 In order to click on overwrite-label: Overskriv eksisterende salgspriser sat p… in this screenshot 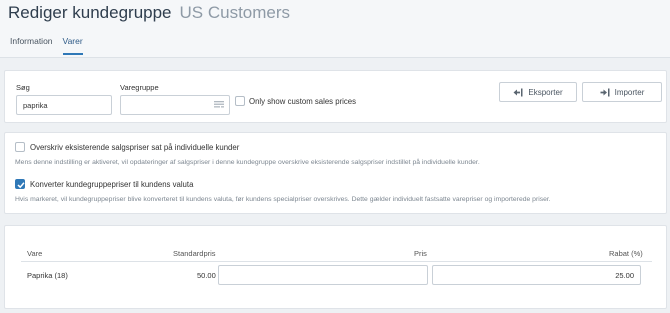, I will do `click(135, 147)`.